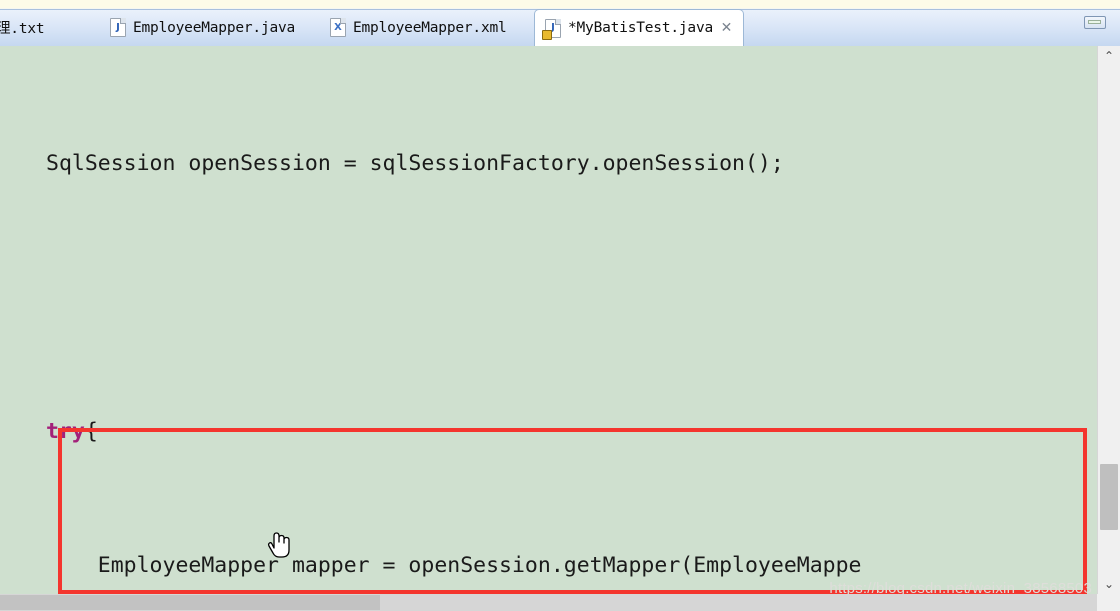  What do you see at coordinates (1109, 584) in the screenshot?
I see `scroll-down-arrow-icon: ⌄` at bounding box center [1109, 584].